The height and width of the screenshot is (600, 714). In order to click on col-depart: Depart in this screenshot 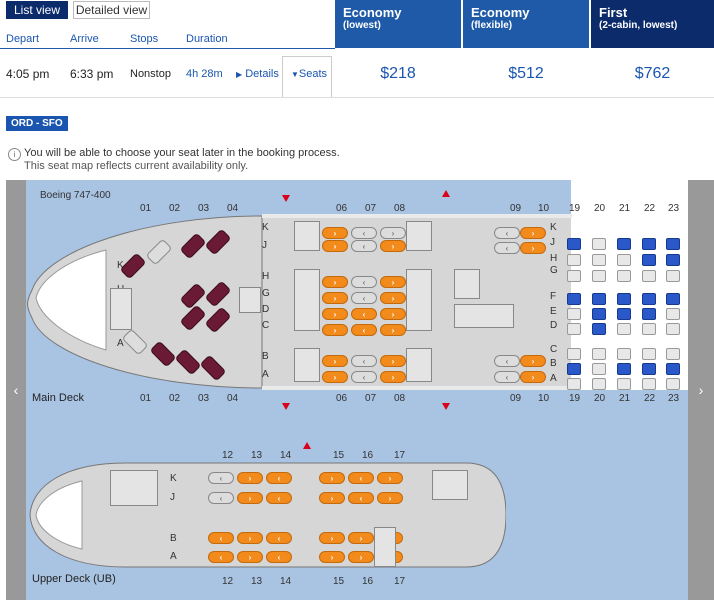, I will do `click(22, 39)`.